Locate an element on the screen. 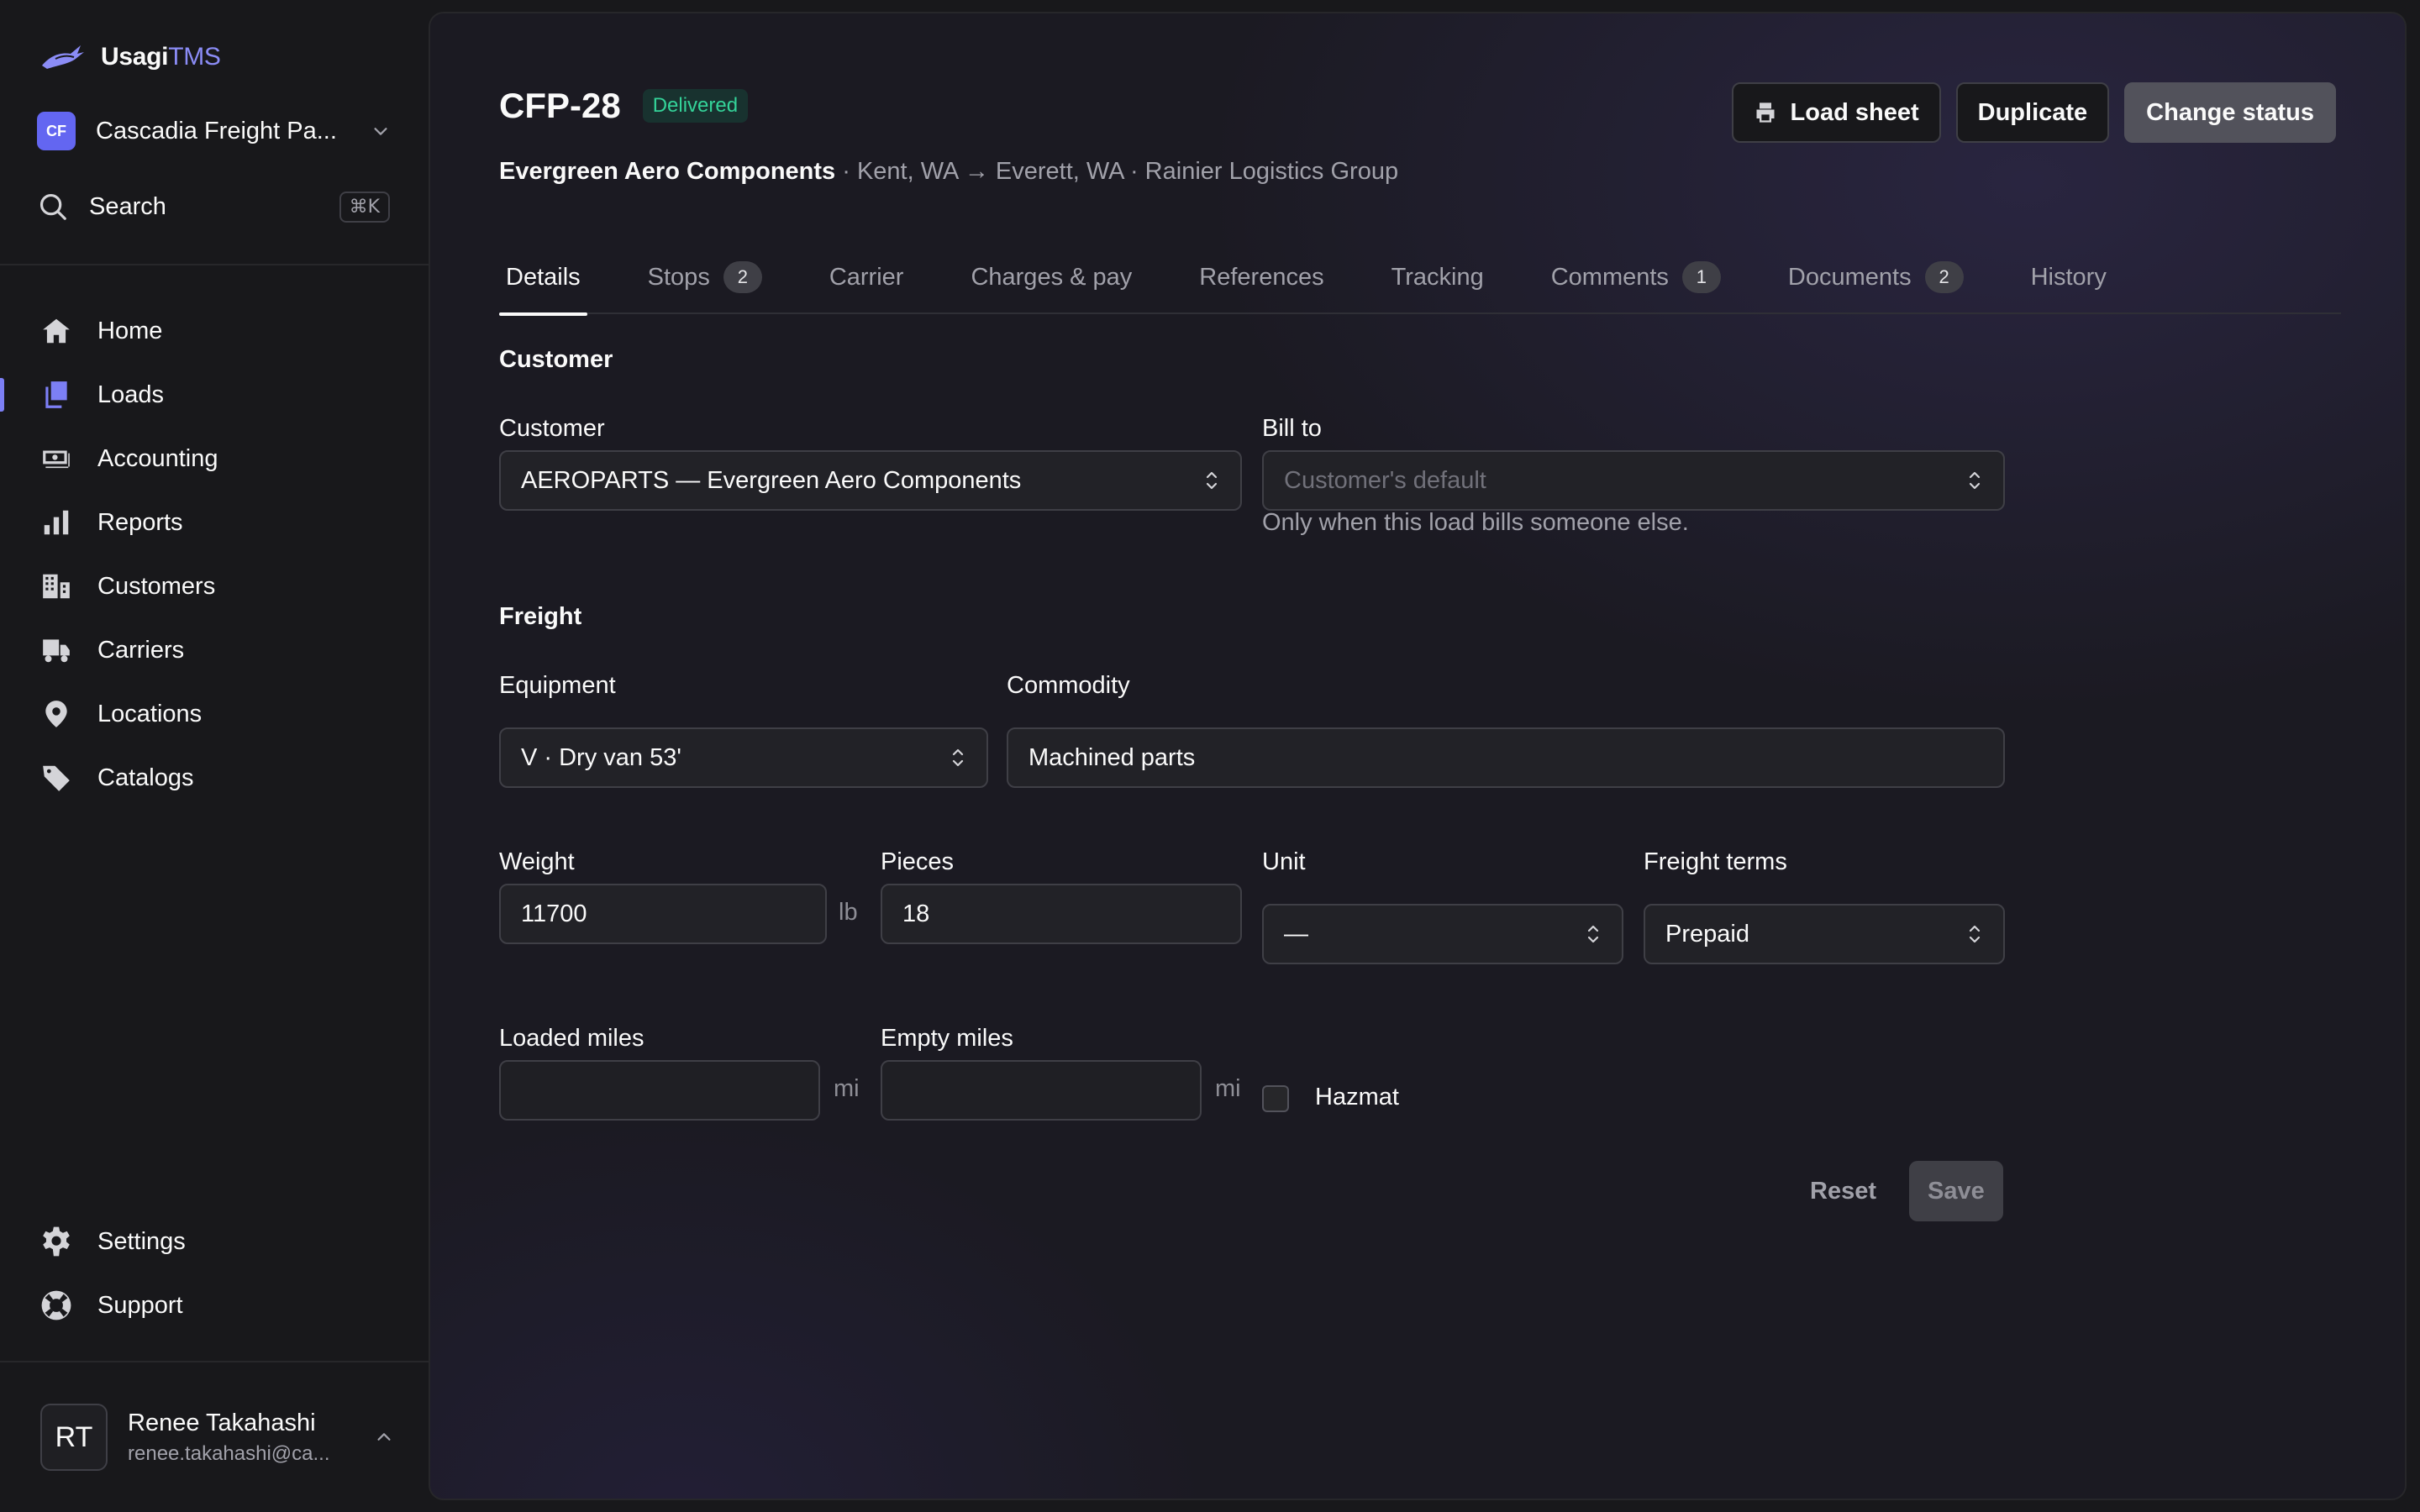  hazmat-checkbox is located at coordinates (1275, 1098).